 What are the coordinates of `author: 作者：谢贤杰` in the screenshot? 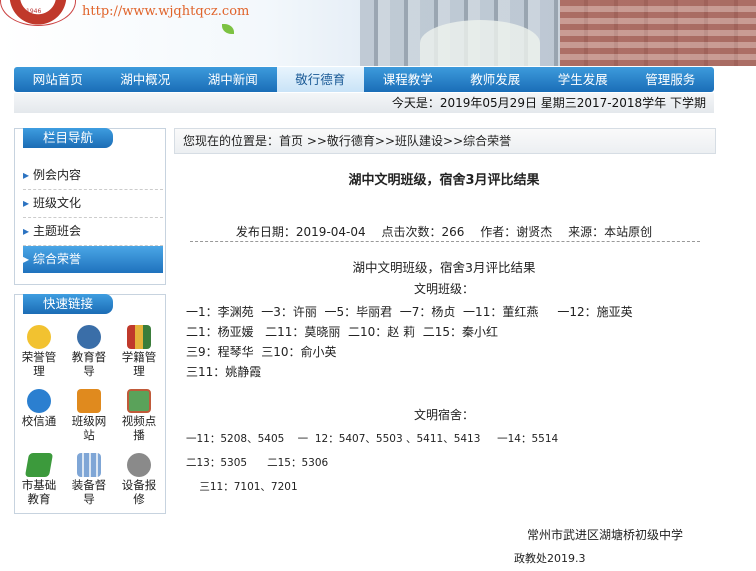 It's located at (516, 232).